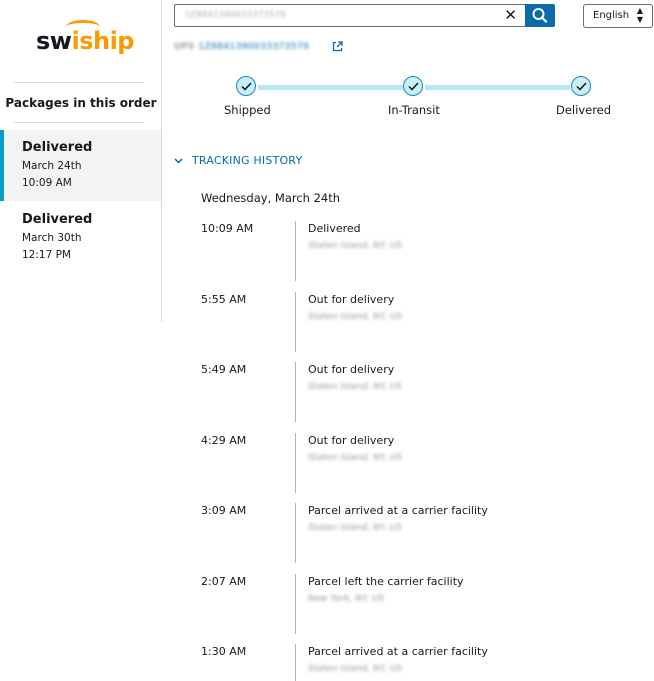 The image size is (654, 681). I want to click on progress-label-delivered: Delivered, so click(584, 110).